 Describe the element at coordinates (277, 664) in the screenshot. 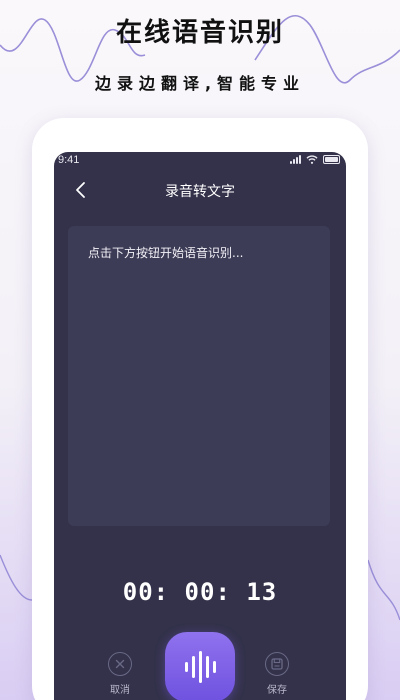

I see `save-icon` at that location.